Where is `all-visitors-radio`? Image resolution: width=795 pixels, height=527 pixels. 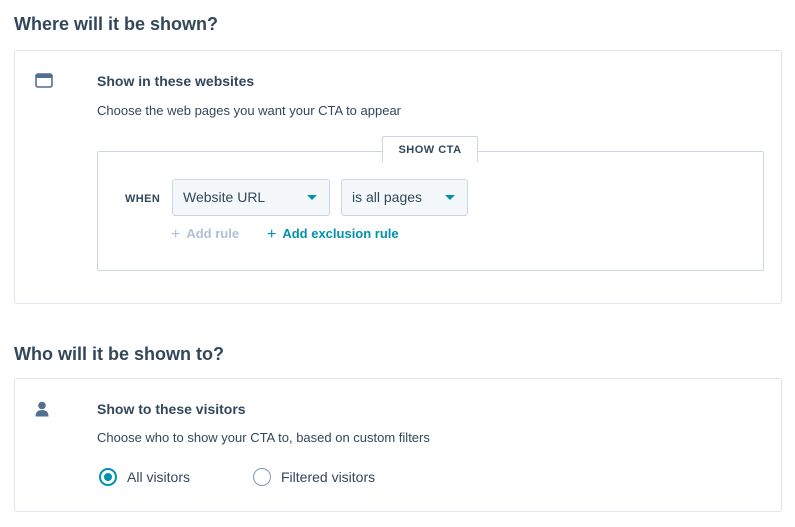
all-visitors-radio is located at coordinates (108, 477).